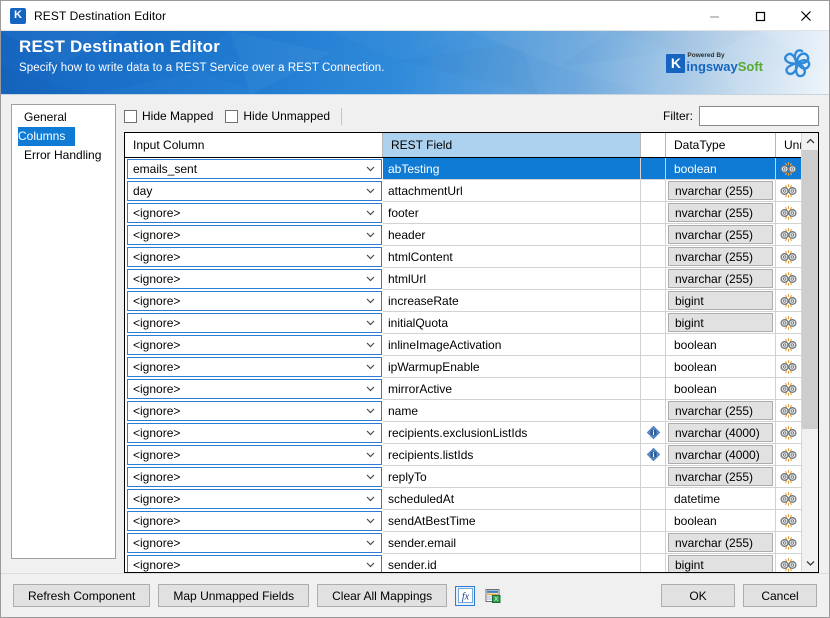 Image resolution: width=830 pixels, height=618 pixels. I want to click on datatype-value: datetime, so click(720, 498).